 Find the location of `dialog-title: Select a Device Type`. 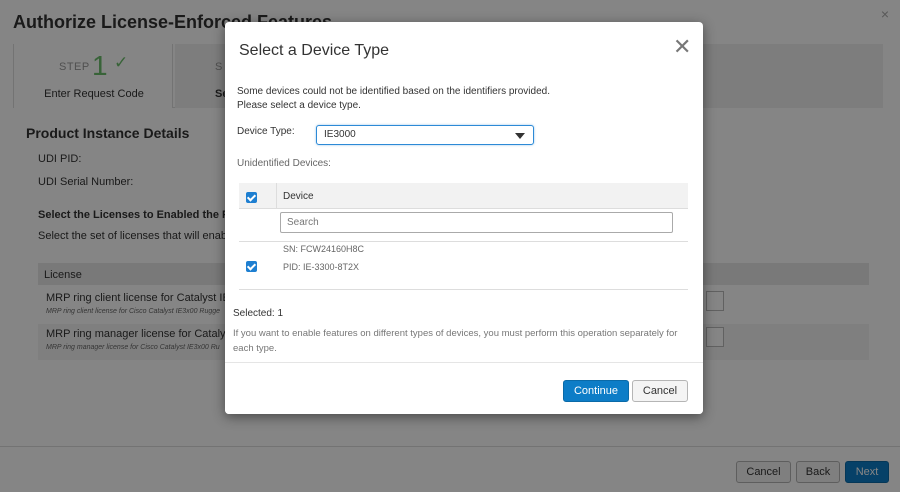

dialog-title: Select a Device Type is located at coordinates (314, 50).